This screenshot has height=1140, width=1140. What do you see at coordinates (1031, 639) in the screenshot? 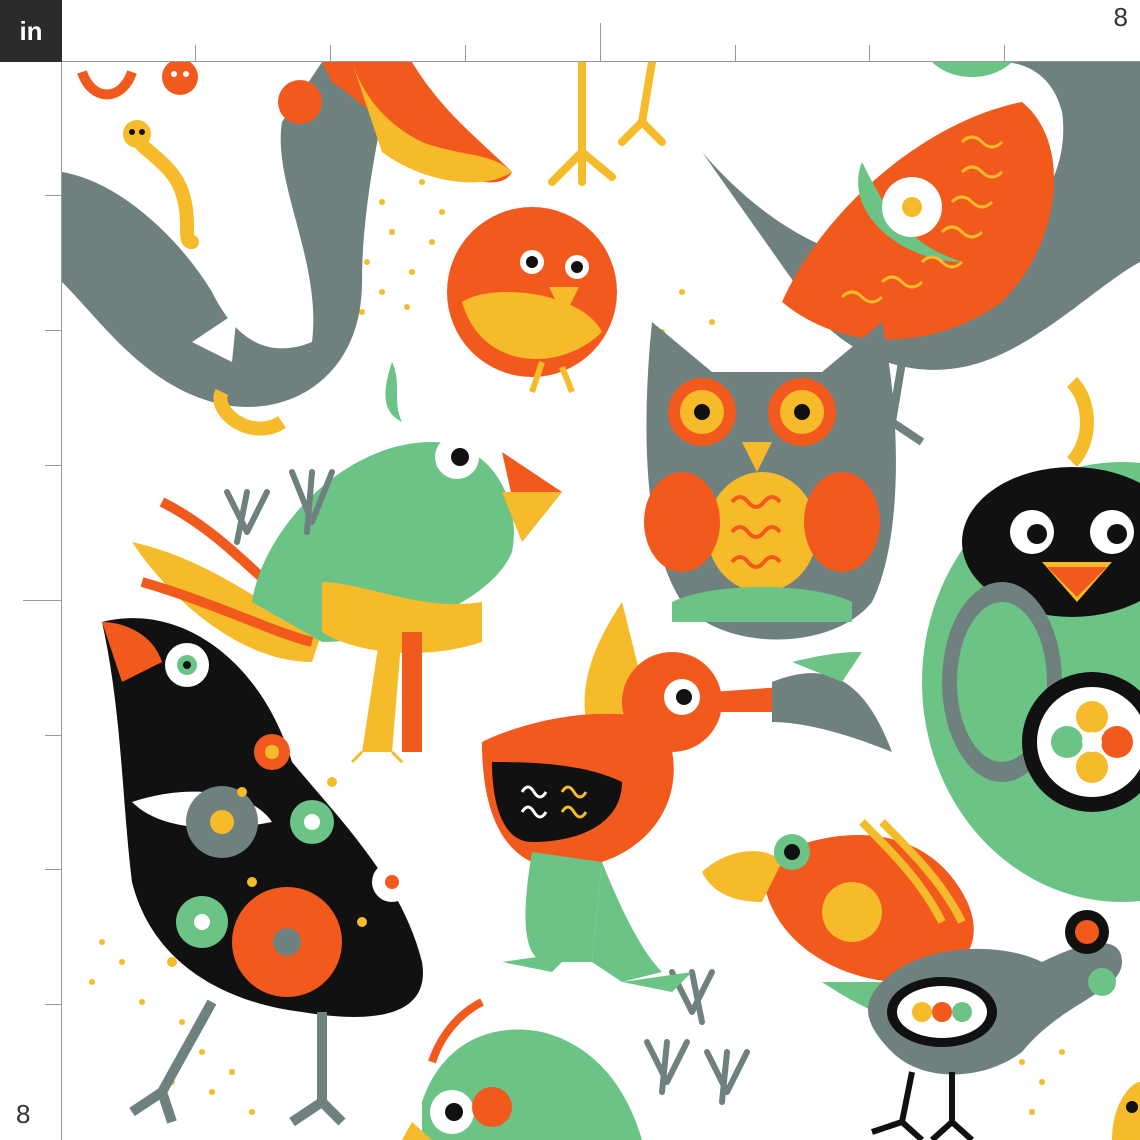
I see `round-bird` at bounding box center [1031, 639].